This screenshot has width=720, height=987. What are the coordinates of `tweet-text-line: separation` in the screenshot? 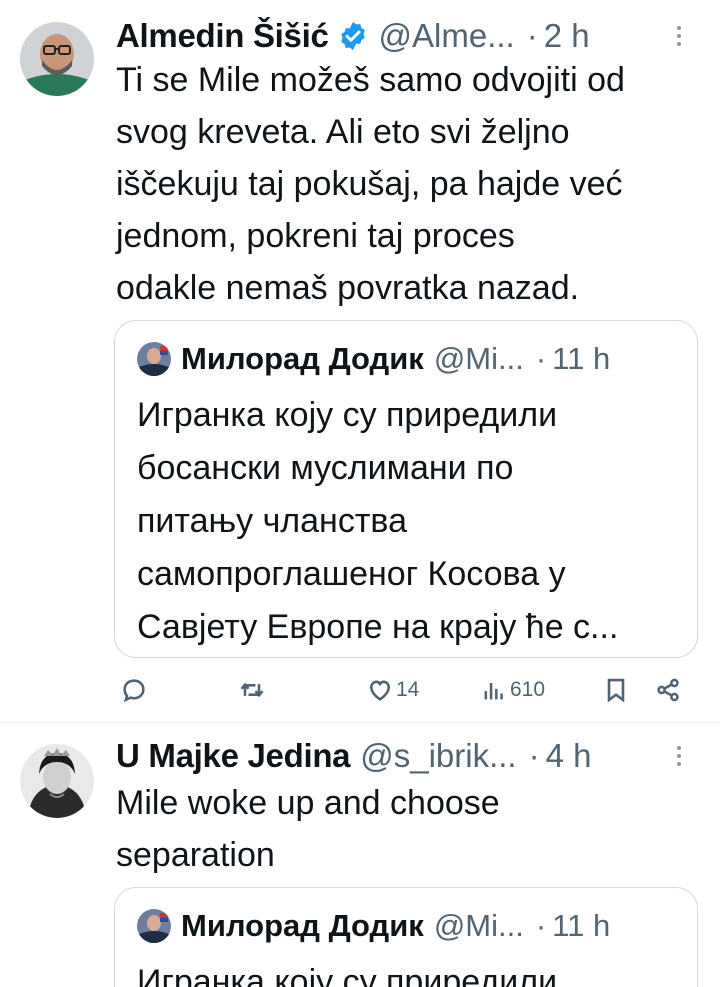 It's located at (195, 855).